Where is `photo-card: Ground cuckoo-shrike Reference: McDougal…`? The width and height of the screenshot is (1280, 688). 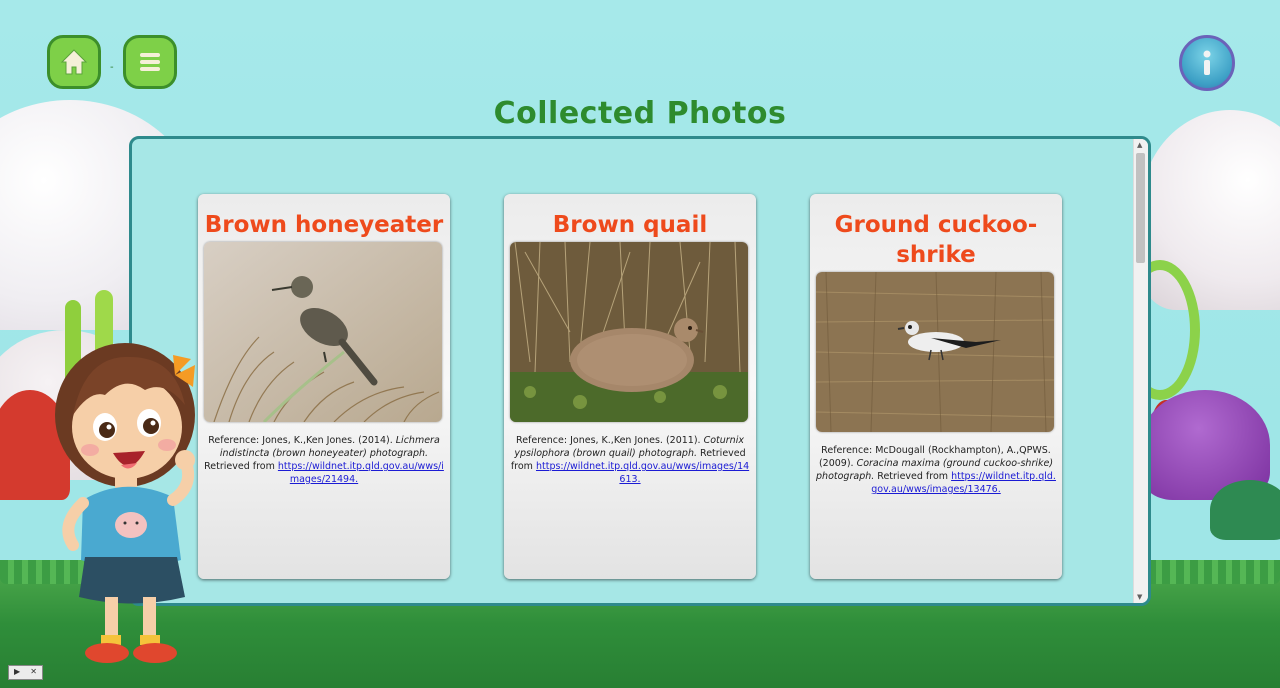
photo-card: Ground cuckoo-shrike Reference: McDougal… is located at coordinates (936, 386).